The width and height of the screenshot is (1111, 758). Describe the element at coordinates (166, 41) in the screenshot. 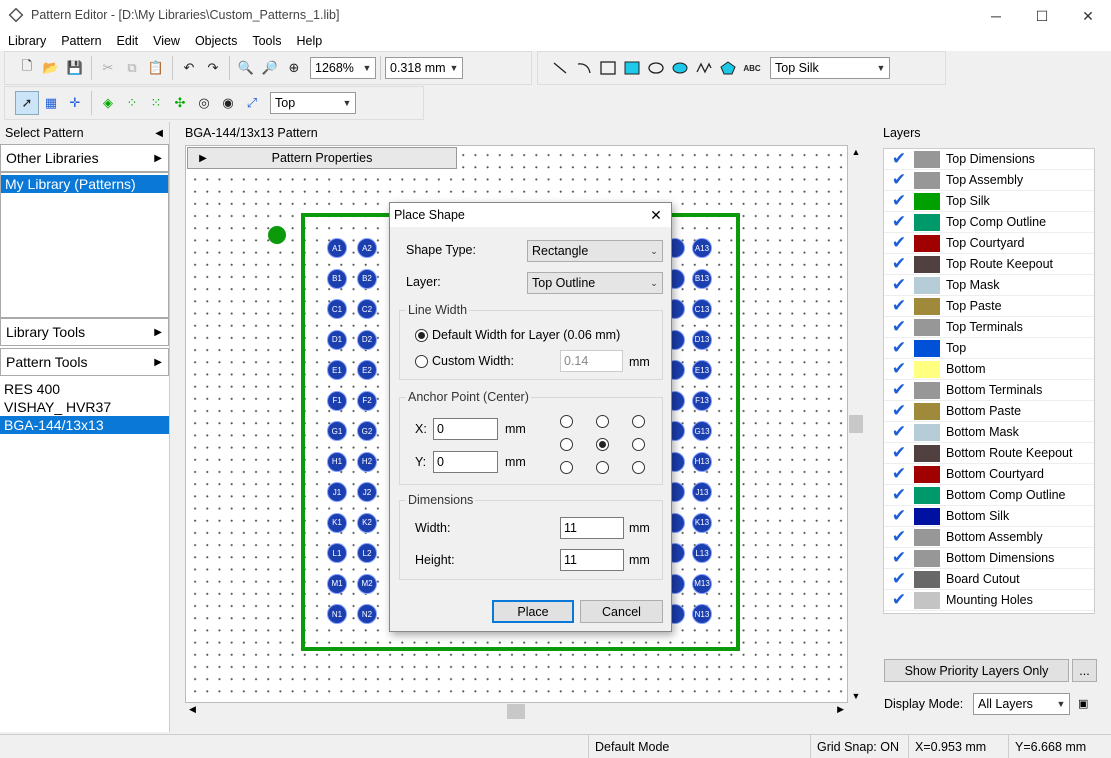

I see `menu-view: View` at that location.